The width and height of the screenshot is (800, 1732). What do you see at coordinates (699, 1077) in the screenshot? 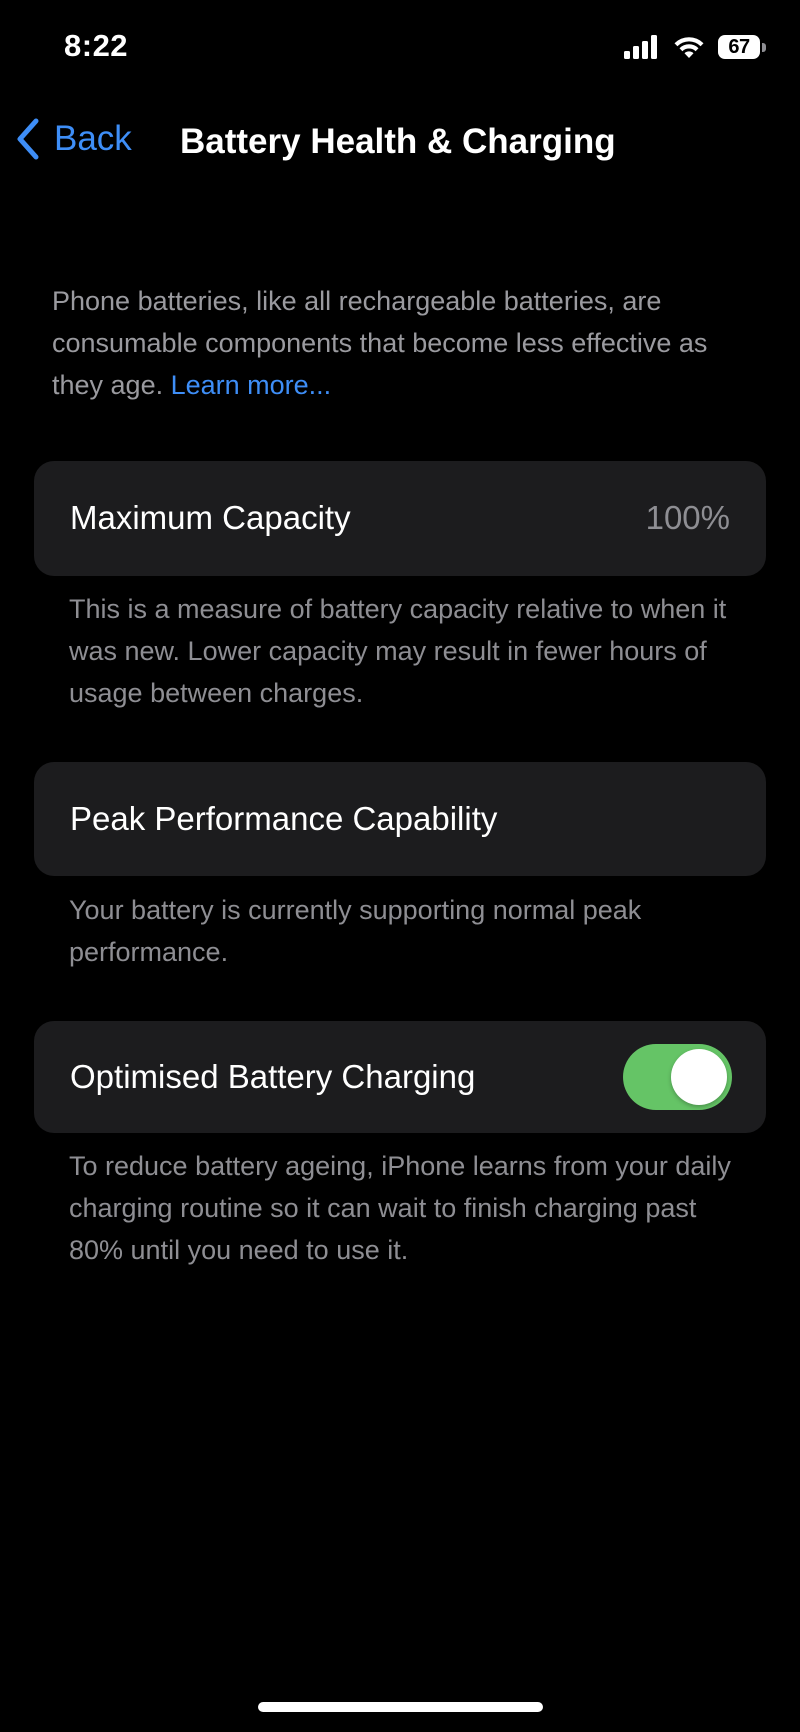
I see `toggle-knob` at bounding box center [699, 1077].